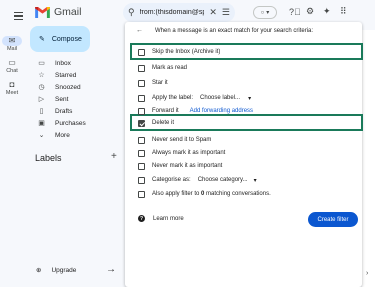 This screenshot has width=375, height=287. I want to click on categorise-checkbox, so click(141, 180).